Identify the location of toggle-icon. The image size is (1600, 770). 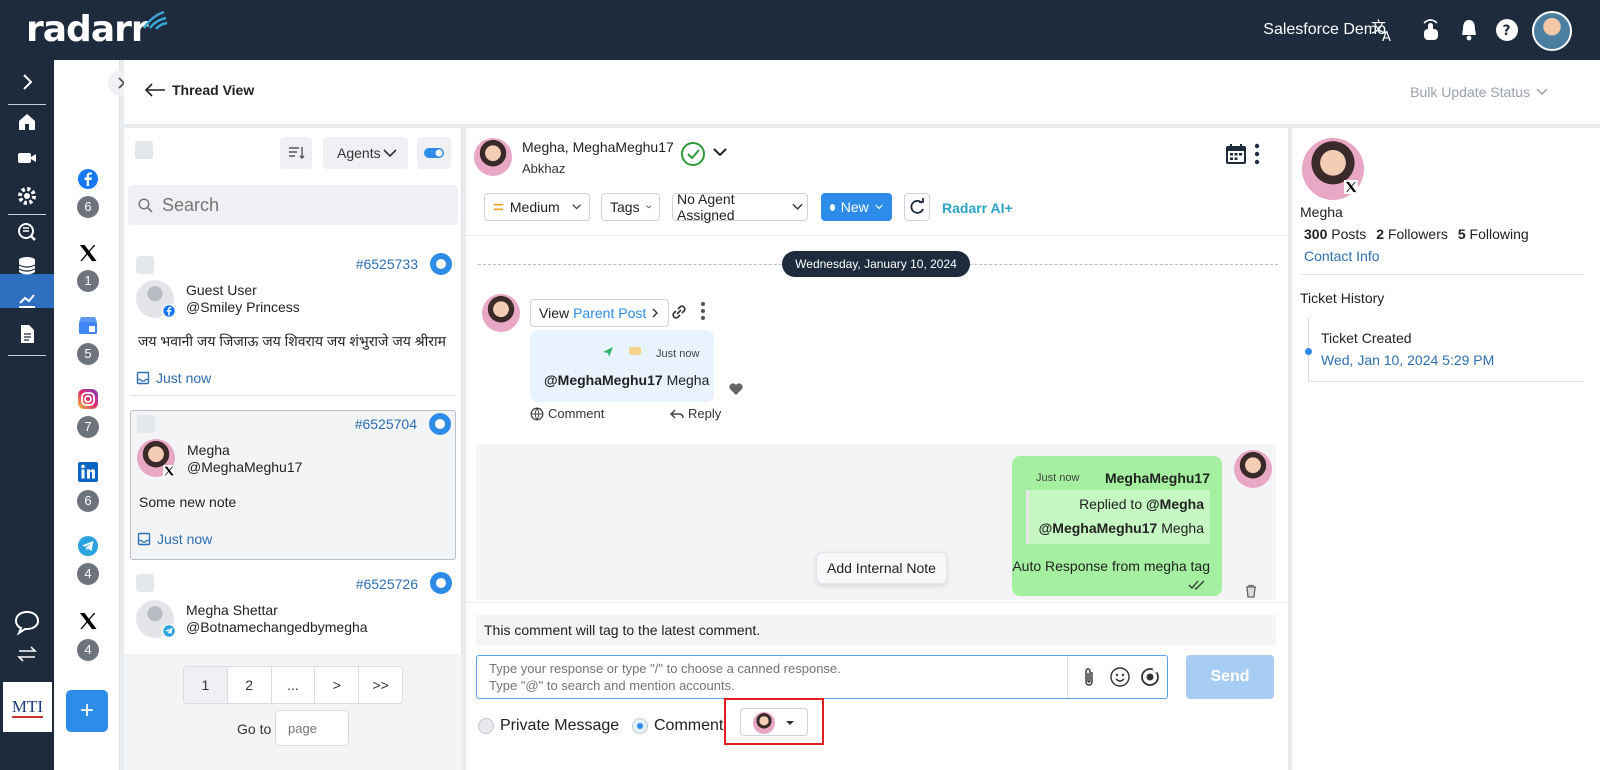
(434, 153).